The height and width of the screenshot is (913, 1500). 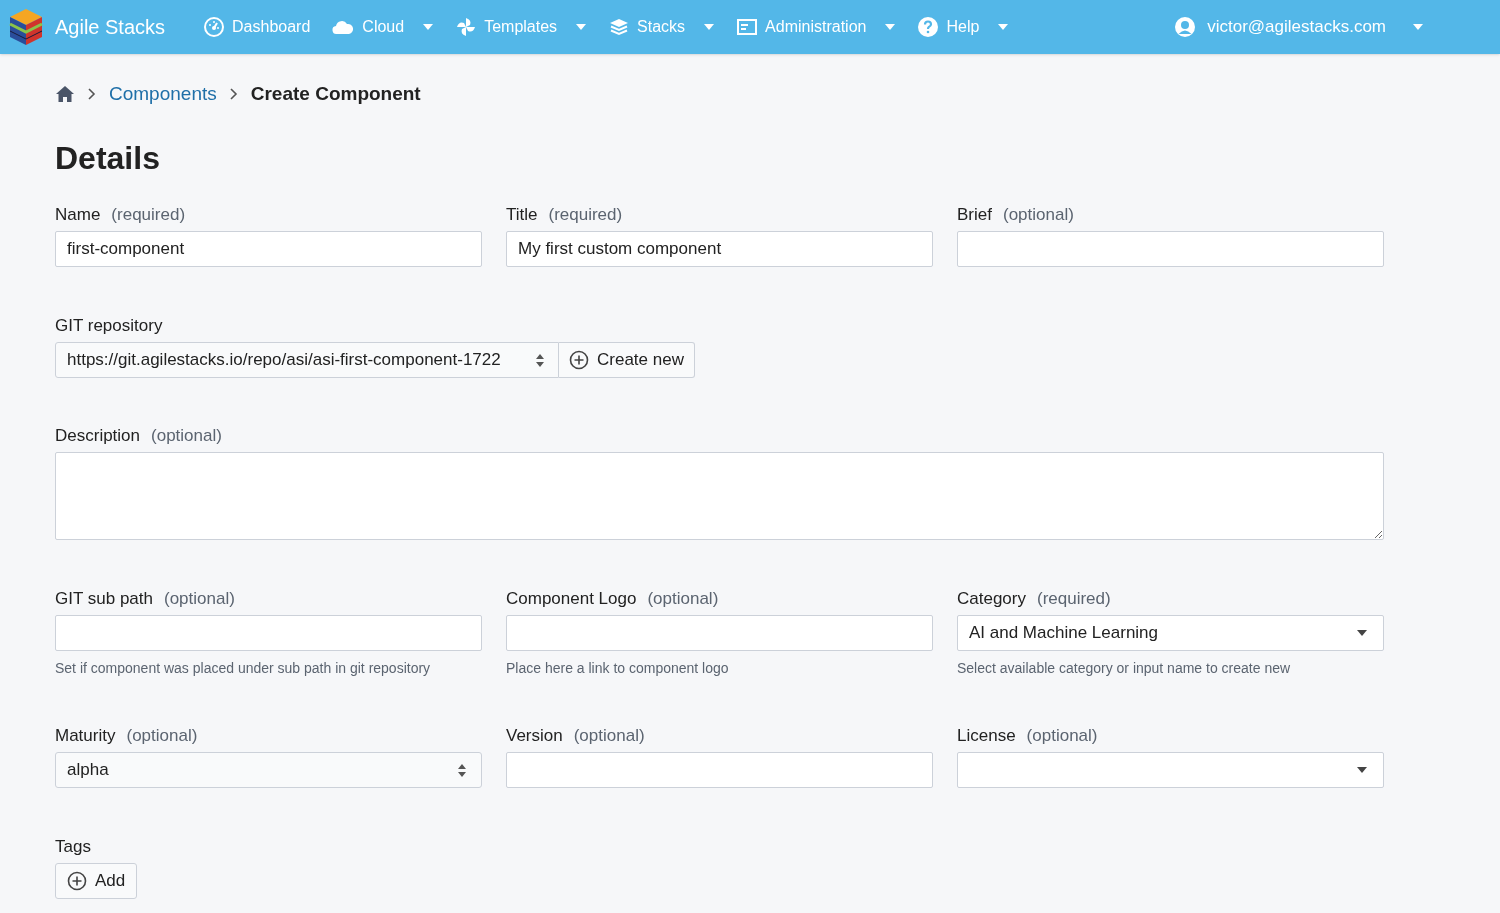 I want to click on field-label: License, so click(x=986, y=736).